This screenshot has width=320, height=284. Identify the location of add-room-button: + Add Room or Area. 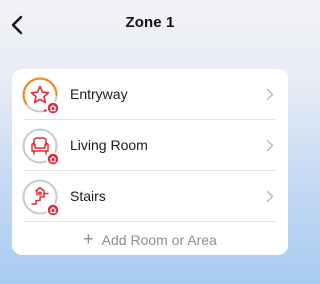
(150, 240).